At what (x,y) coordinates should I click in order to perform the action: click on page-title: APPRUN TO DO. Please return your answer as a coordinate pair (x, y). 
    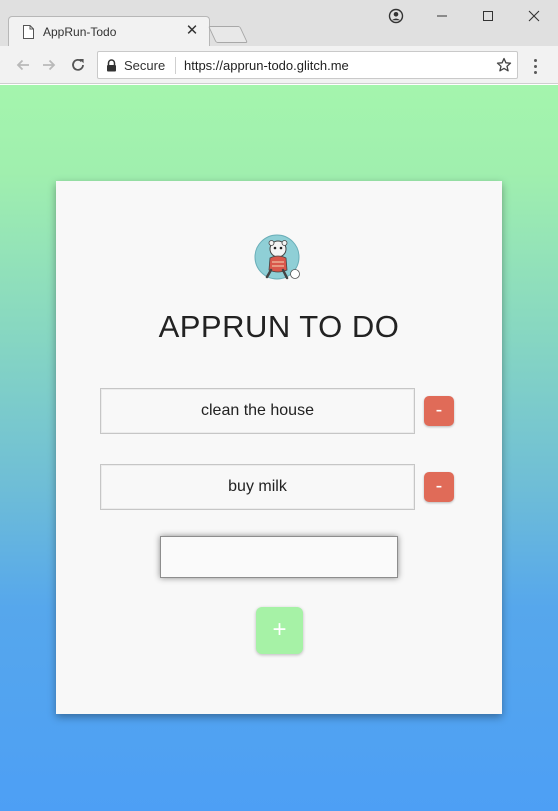
    Looking at the image, I should click on (279, 326).